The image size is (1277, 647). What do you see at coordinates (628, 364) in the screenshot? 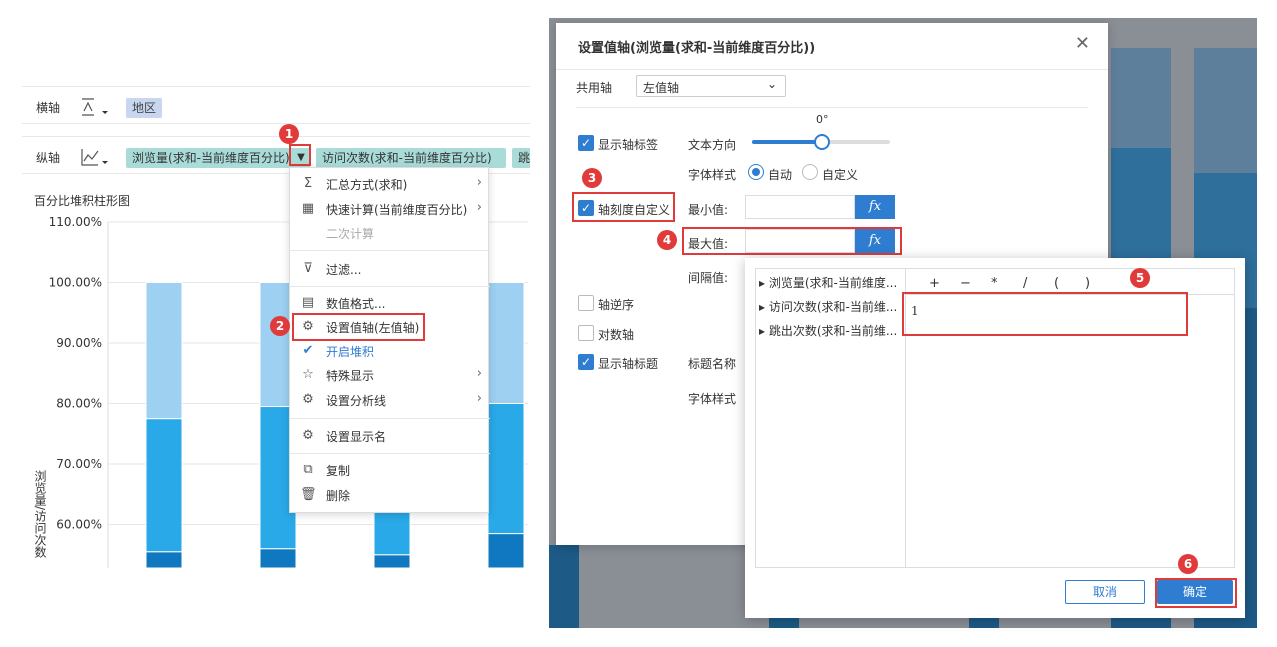
I see `show-axis-title-label: 显示轴标题` at bounding box center [628, 364].